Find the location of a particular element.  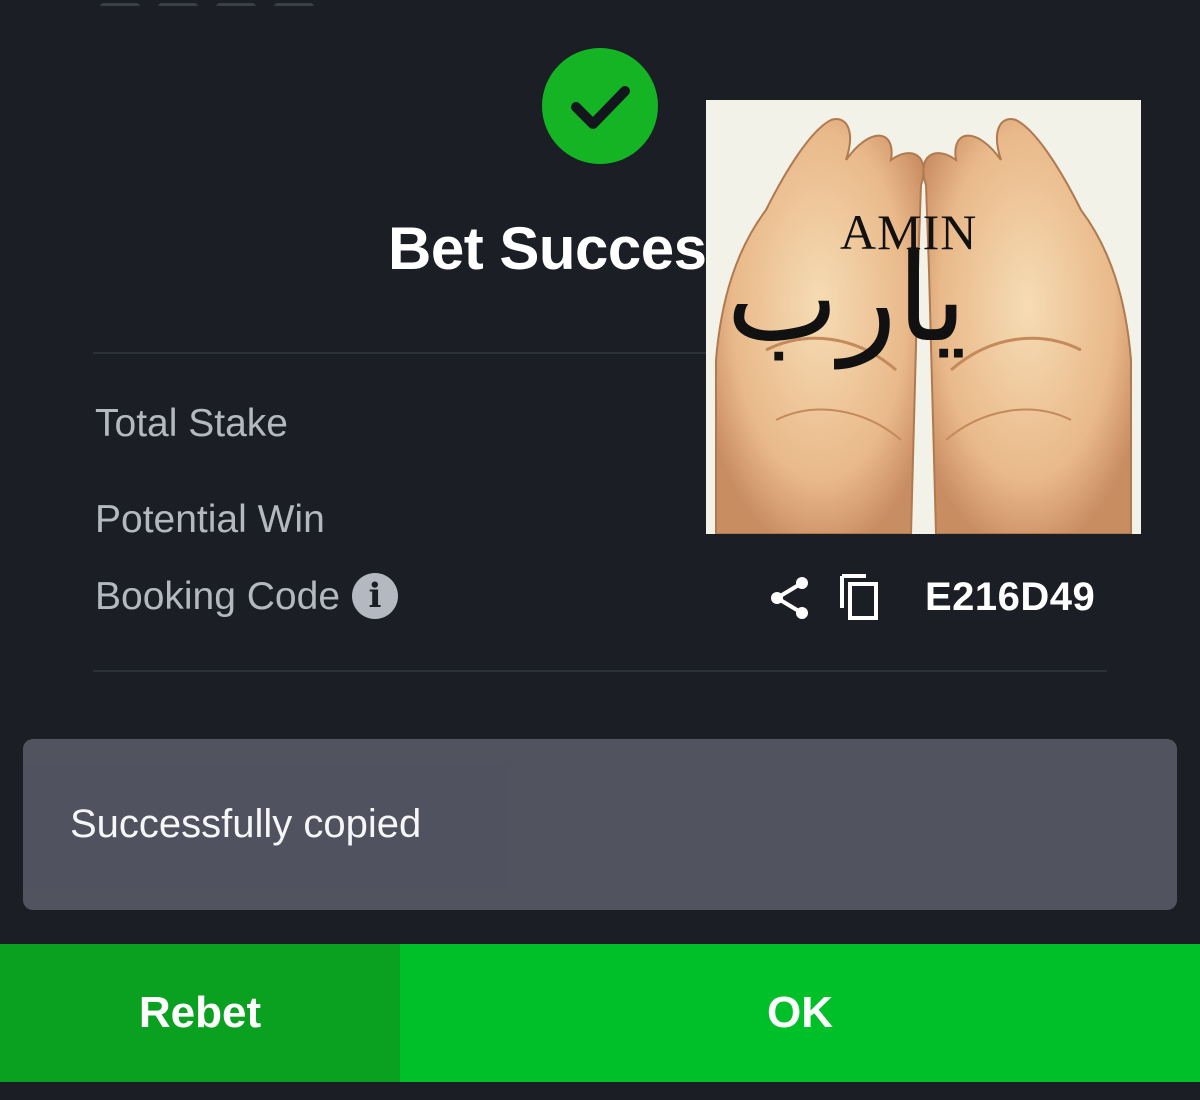

total-stake-label: Total Stake is located at coordinates (191, 423).